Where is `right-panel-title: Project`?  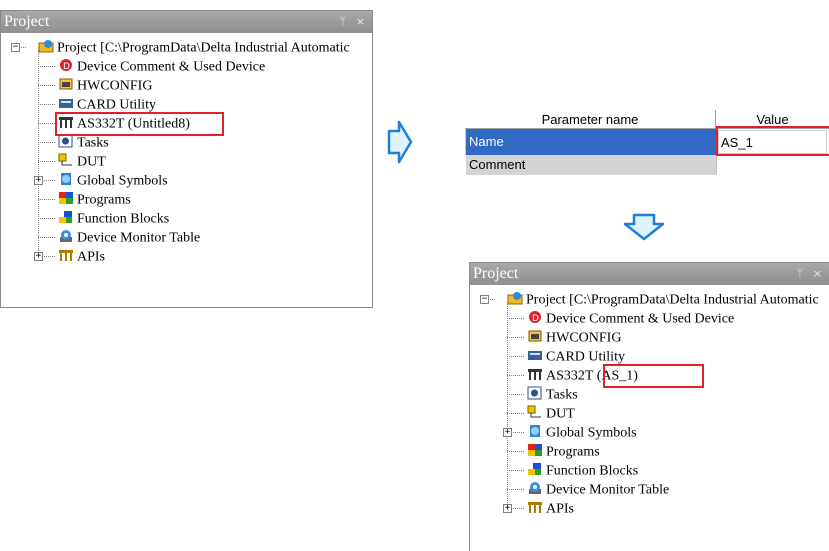
right-panel-title: Project is located at coordinates (496, 273).